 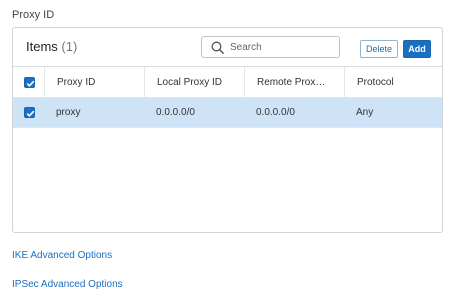 I want to click on column-header-local-proxy-id: Local Proxy ID, so click(x=194, y=82).